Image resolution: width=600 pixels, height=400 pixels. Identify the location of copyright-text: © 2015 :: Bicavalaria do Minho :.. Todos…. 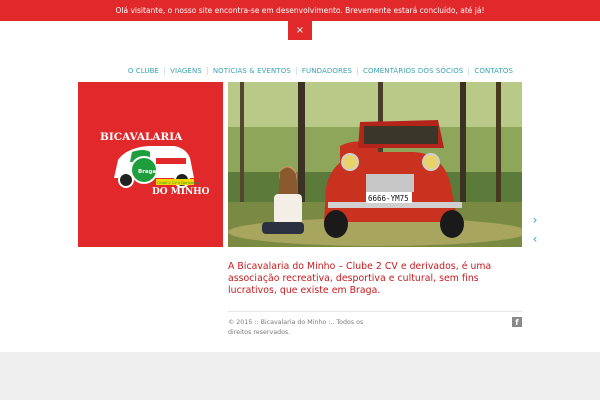
(296, 327).